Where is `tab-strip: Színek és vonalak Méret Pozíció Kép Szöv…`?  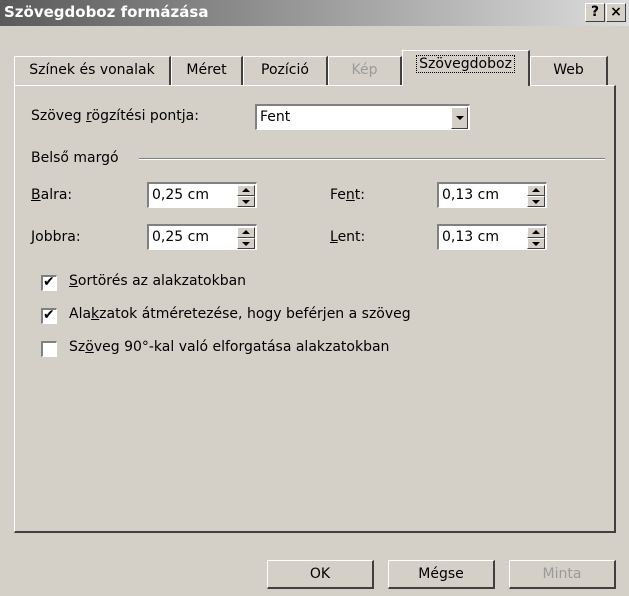 tab-strip: Színek és vonalak Méret Pozíció Kép Szöv… is located at coordinates (314, 67).